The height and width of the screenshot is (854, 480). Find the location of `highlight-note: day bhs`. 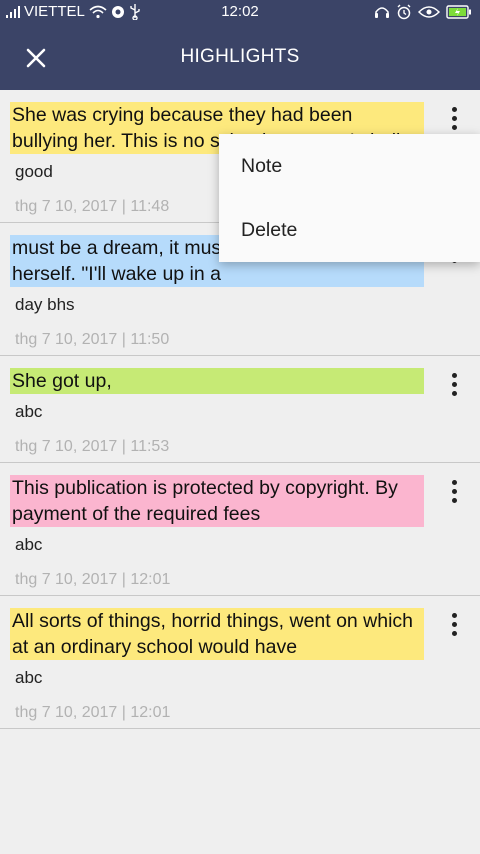

highlight-note: day bhs is located at coordinates (45, 304).